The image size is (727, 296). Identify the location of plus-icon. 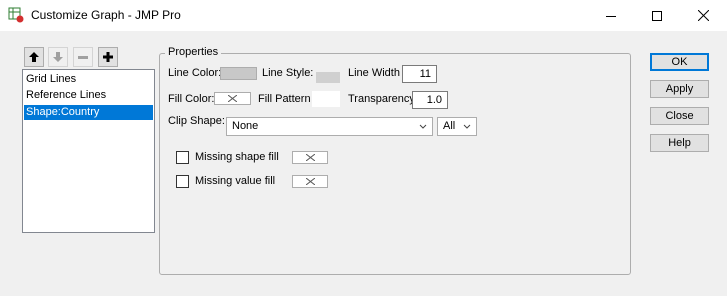
(108, 57).